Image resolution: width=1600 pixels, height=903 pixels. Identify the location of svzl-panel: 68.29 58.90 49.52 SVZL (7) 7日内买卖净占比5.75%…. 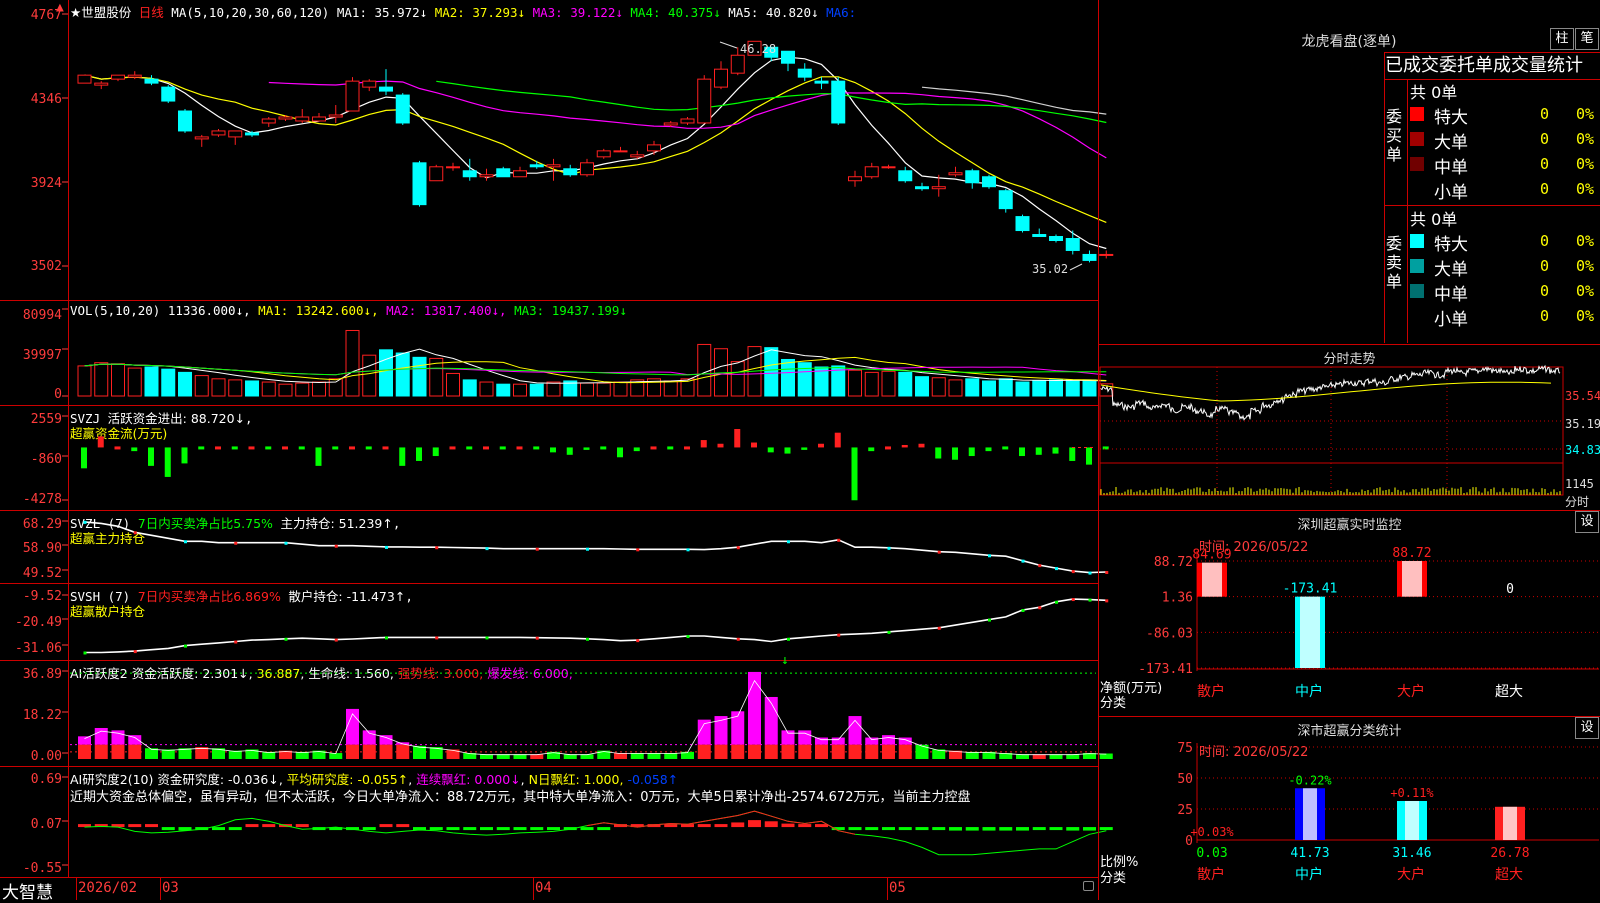
(549, 547).